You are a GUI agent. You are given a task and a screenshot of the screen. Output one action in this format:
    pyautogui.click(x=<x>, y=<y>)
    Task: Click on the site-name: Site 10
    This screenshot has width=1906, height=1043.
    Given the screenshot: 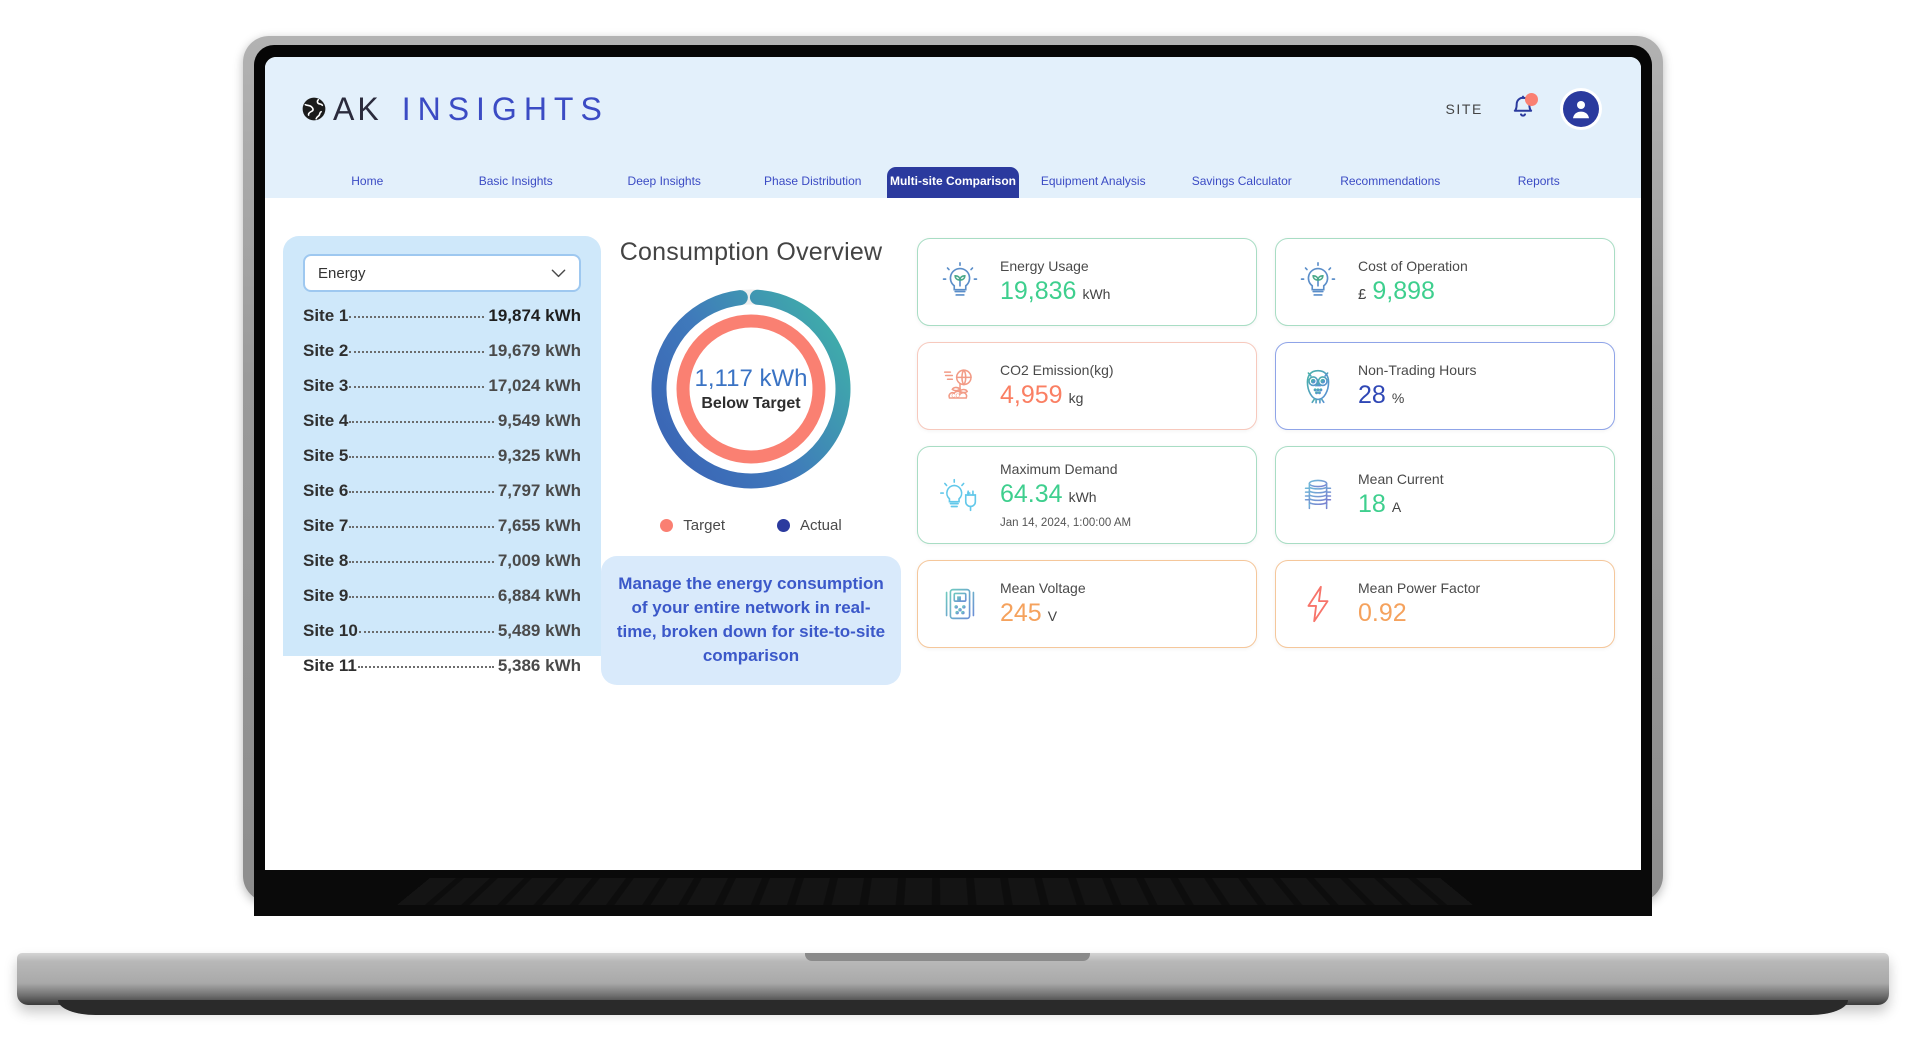 What is the action you would take?
    pyautogui.click(x=330, y=630)
    